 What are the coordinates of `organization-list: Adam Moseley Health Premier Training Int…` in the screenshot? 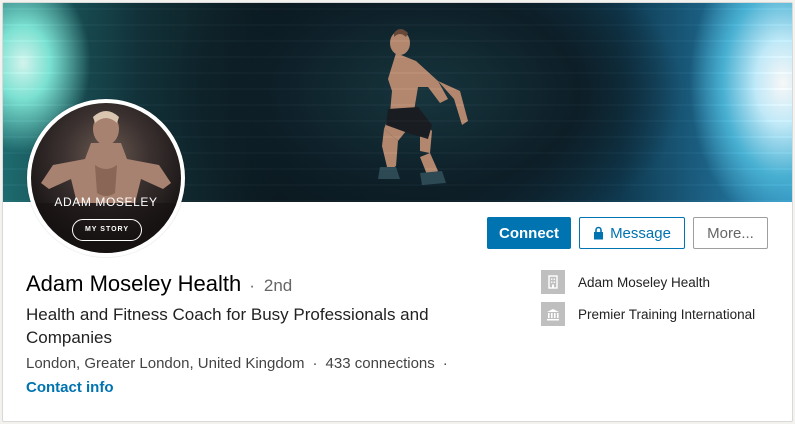 It's located at (648, 302).